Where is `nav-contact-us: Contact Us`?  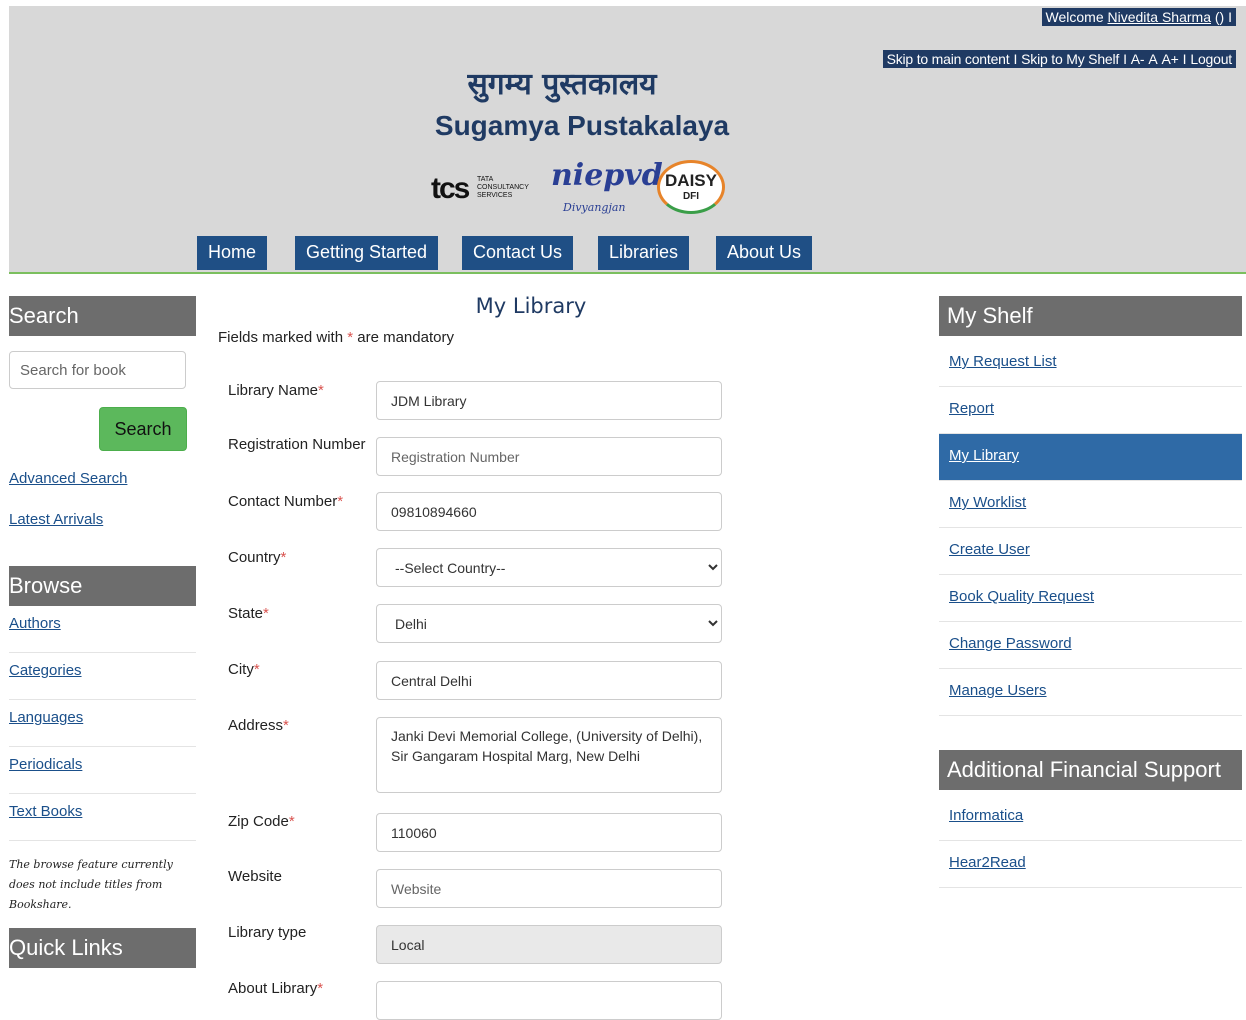
nav-contact-us: Contact Us is located at coordinates (518, 253).